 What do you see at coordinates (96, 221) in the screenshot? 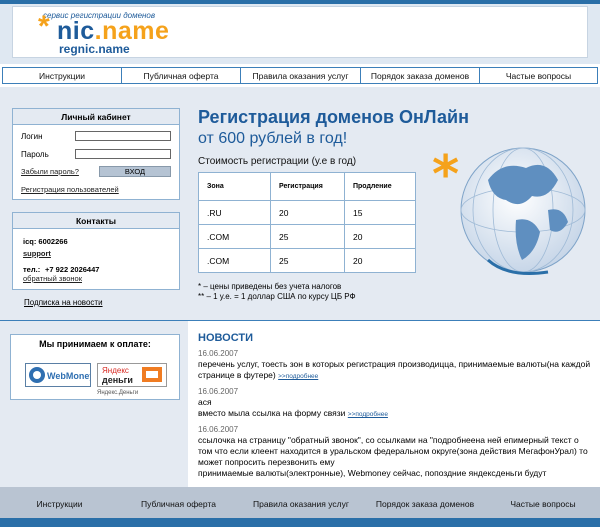
I see `contacts-panel-title: Контакты` at bounding box center [96, 221].